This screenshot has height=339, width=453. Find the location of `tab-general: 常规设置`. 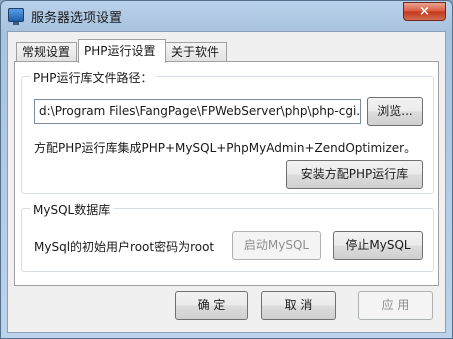

tab-general: 常规设置 is located at coordinates (46, 52).